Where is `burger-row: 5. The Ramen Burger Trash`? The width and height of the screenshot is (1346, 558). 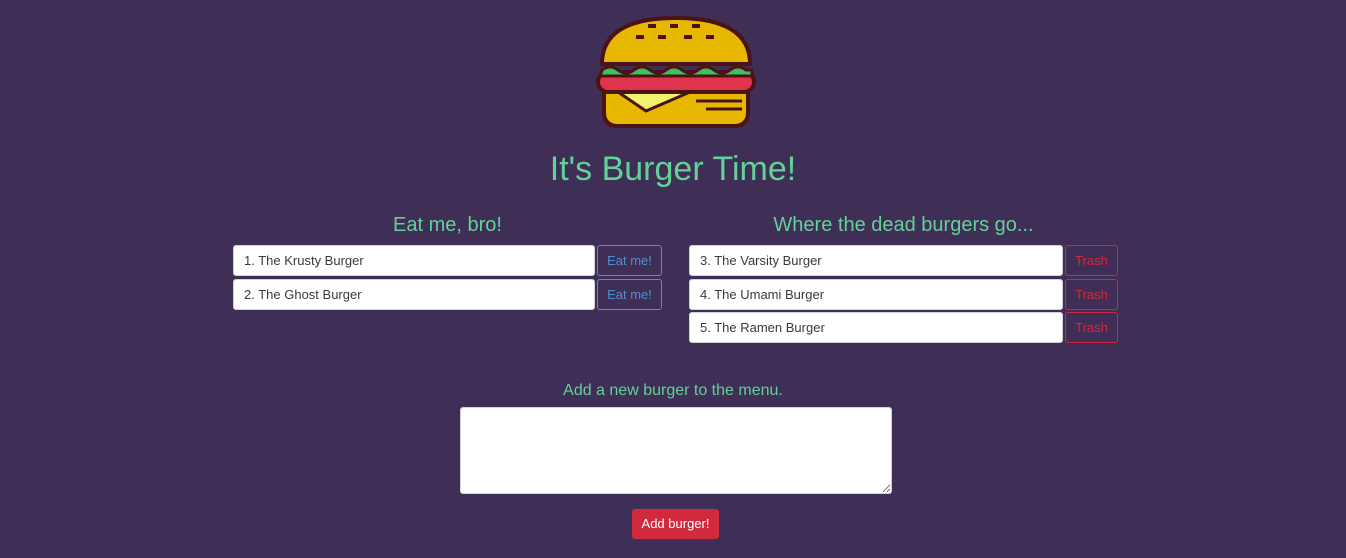
burger-row: 5. The Ramen Burger Trash is located at coordinates (904, 327).